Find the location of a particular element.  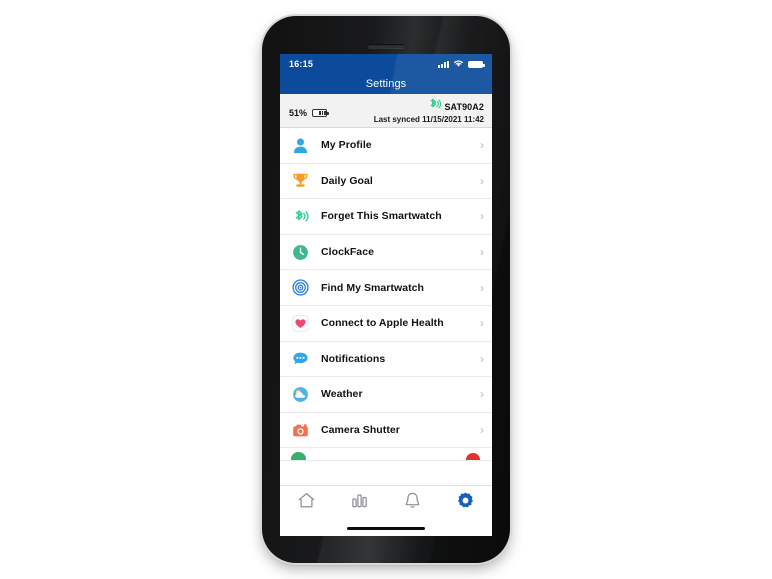

home-icon is located at coordinates (306, 503).